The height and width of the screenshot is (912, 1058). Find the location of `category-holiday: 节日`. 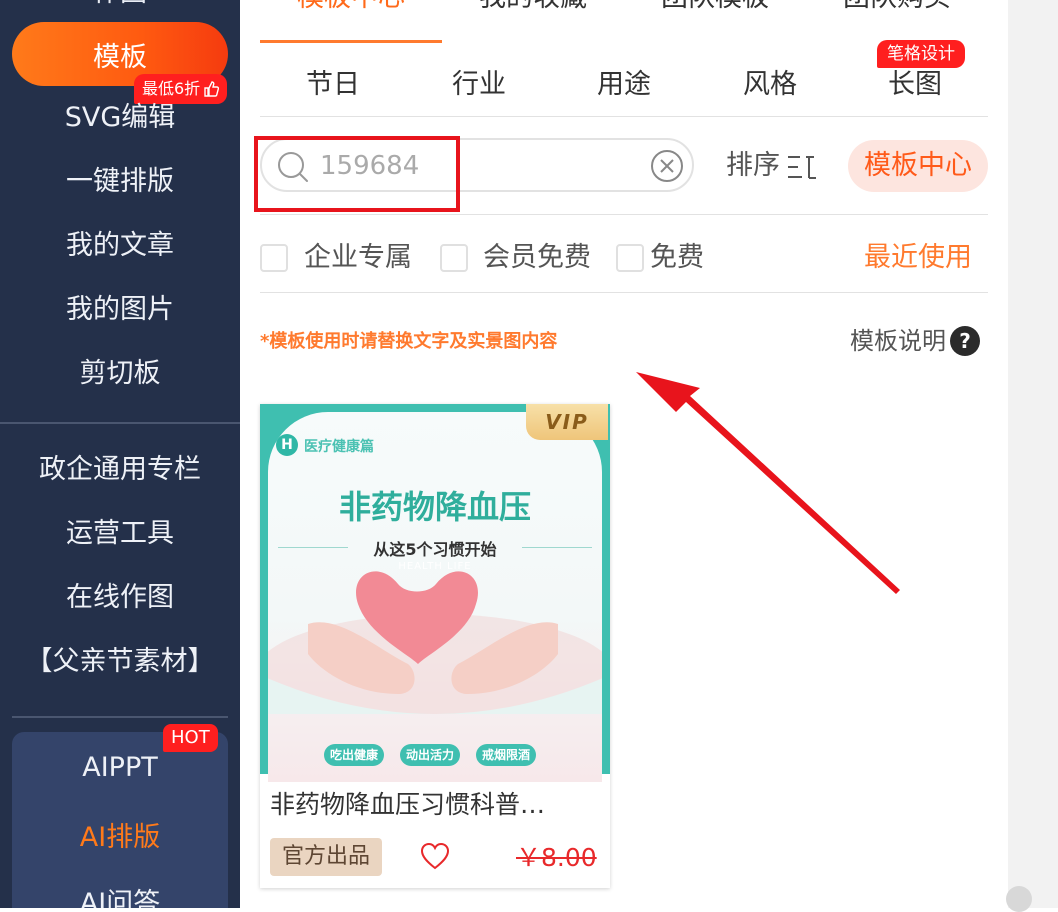

category-holiday: 节日 is located at coordinates (333, 85).